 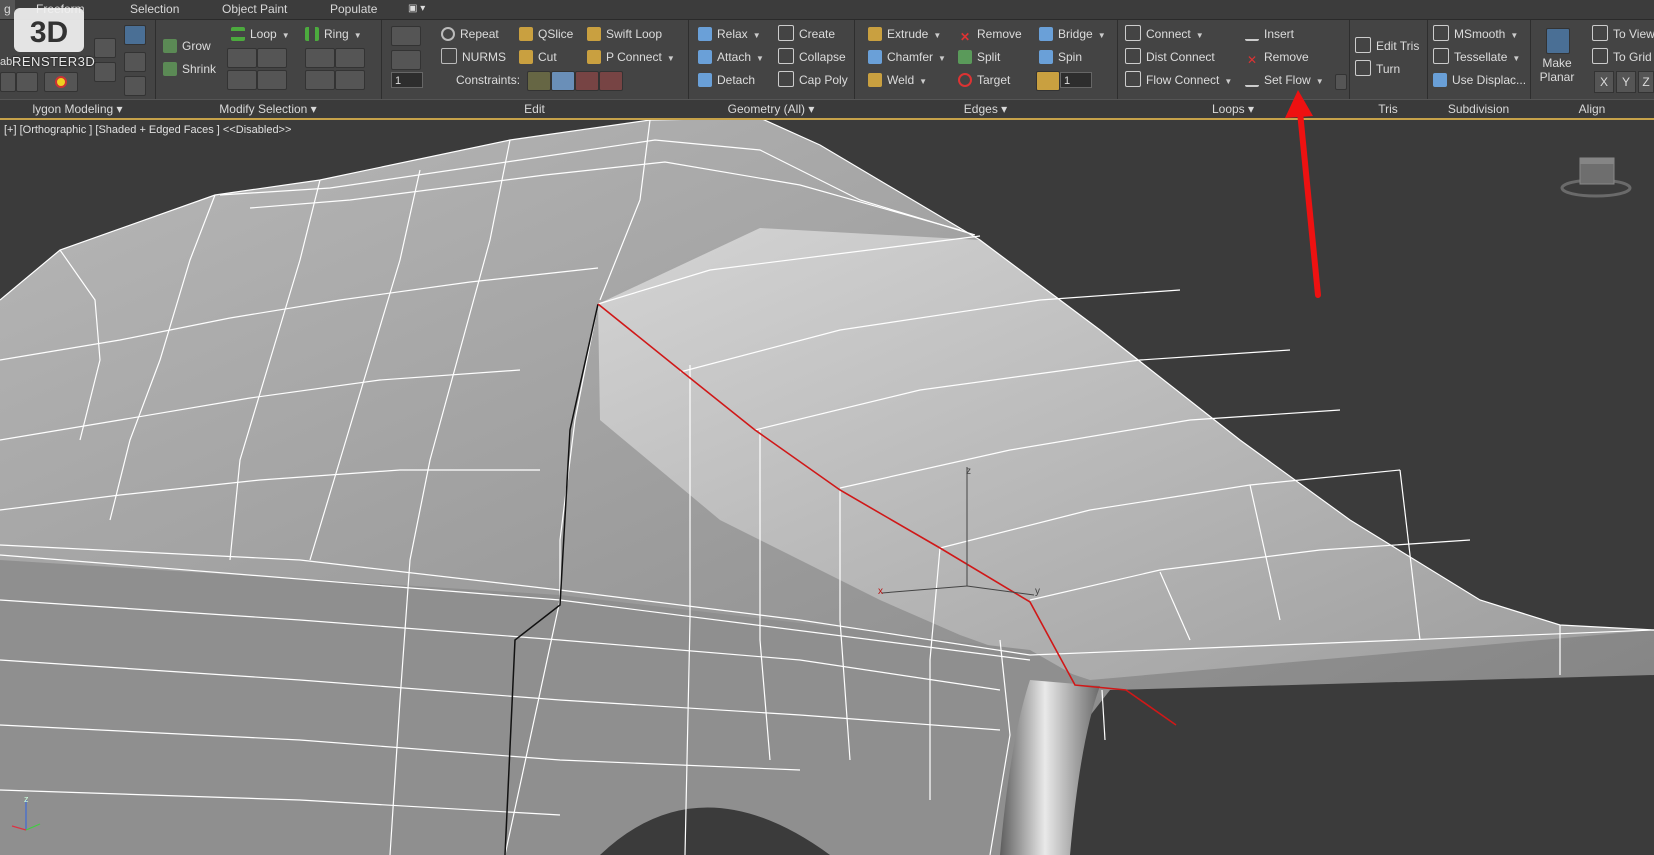 I want to click on preview-selection-icon, so click(x=61, y=82).